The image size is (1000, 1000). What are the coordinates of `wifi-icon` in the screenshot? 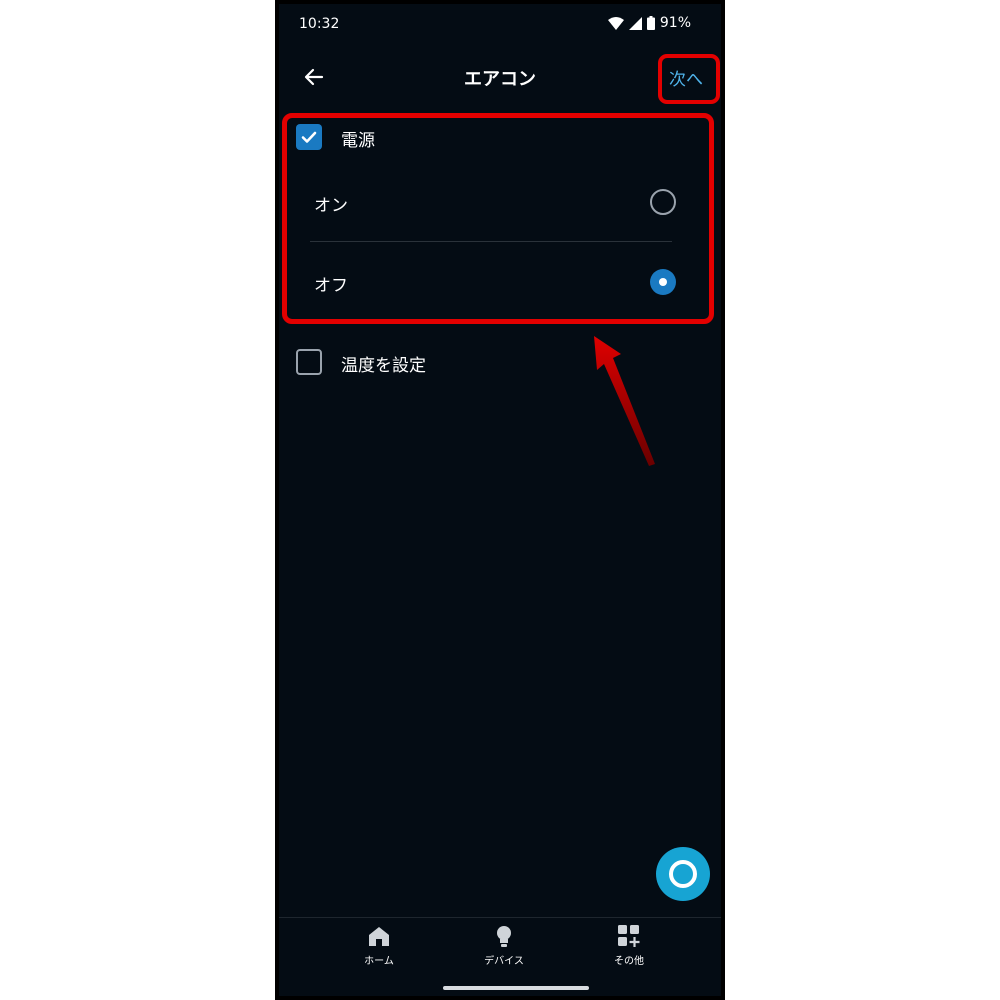 It's located at (615, 23).